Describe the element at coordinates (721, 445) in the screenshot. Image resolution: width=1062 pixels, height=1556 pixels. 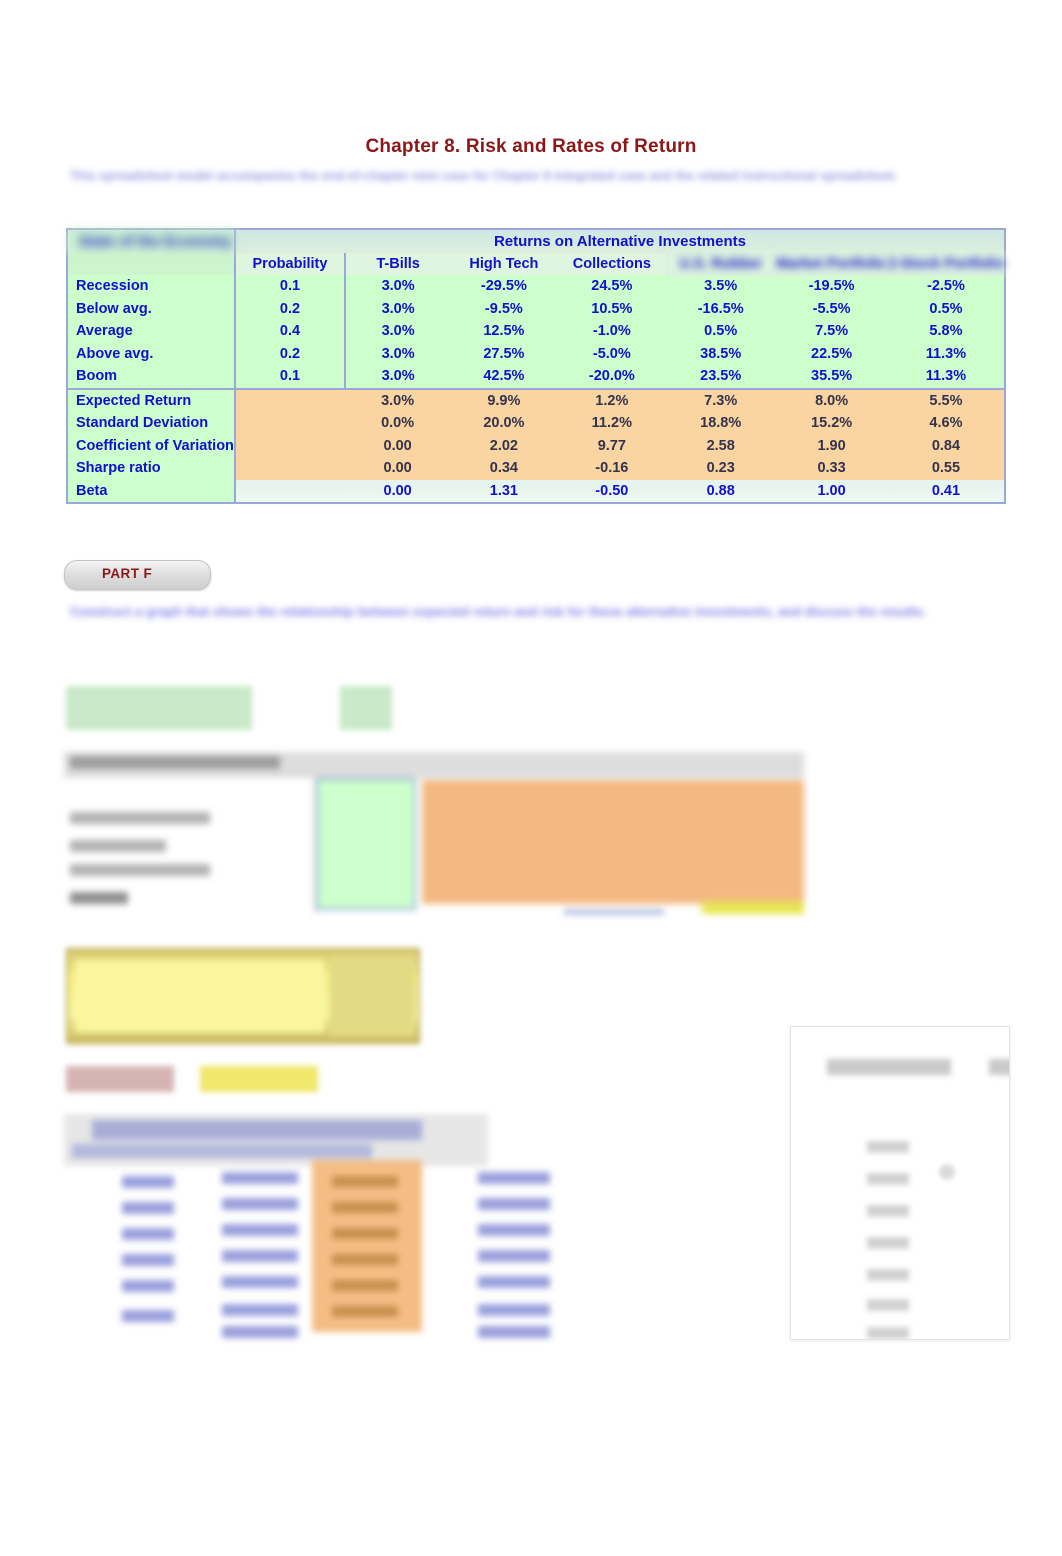
I see `cell-rubber: 2.58` at that location.